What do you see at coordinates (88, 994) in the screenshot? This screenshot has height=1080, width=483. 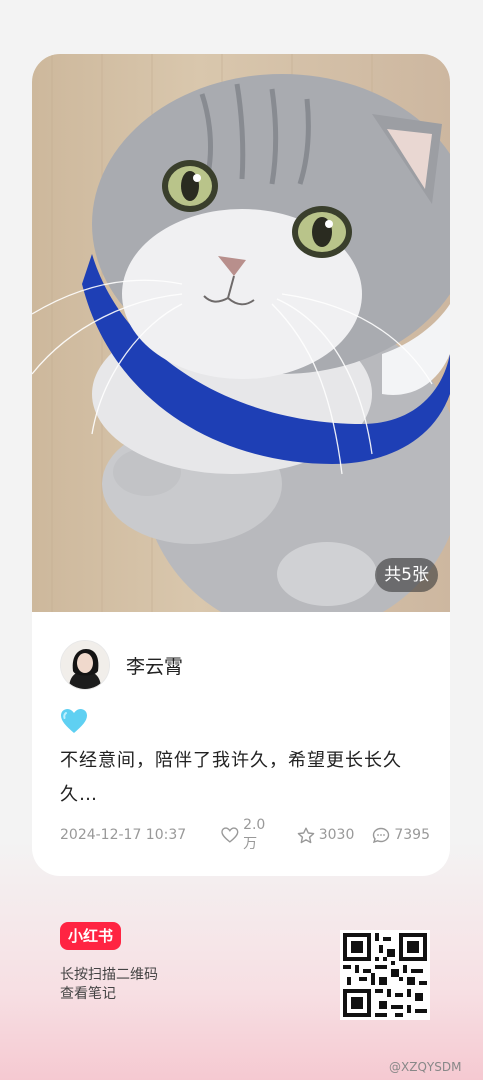 I see `scan-line-2: 查看笔记` at bounding box center [88, 994].